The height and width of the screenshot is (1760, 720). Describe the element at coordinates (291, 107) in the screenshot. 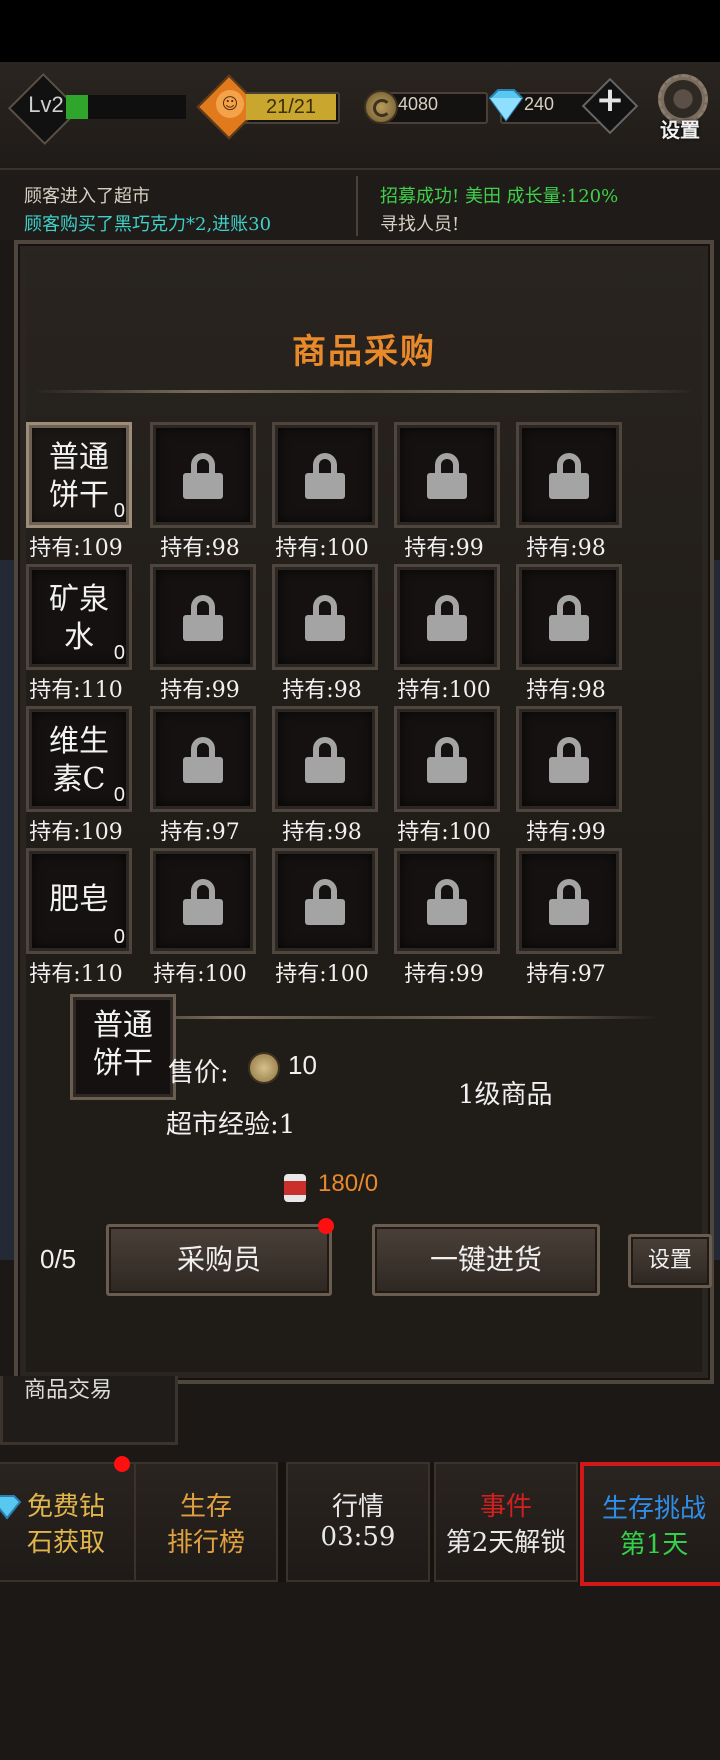

I see `stamina-value: 21/21` at that location.